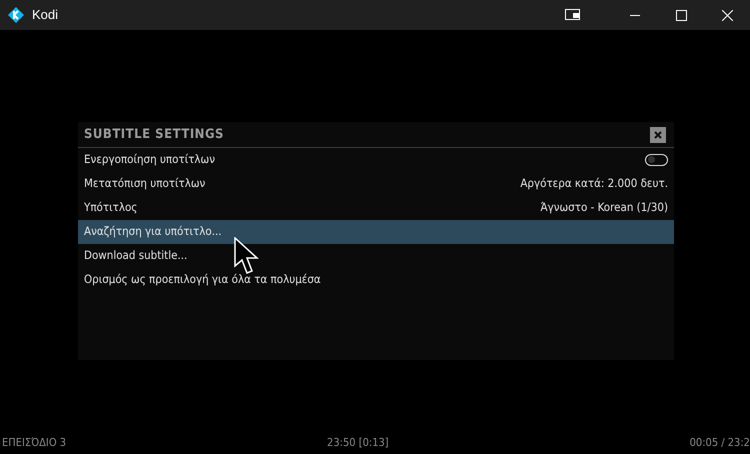 This screenshot has height=454, width=750. Describe the element at coordinates (145, 183) in the screenshot. I see `setting-label: Μετατόπιση υποτίτλων` at that location.